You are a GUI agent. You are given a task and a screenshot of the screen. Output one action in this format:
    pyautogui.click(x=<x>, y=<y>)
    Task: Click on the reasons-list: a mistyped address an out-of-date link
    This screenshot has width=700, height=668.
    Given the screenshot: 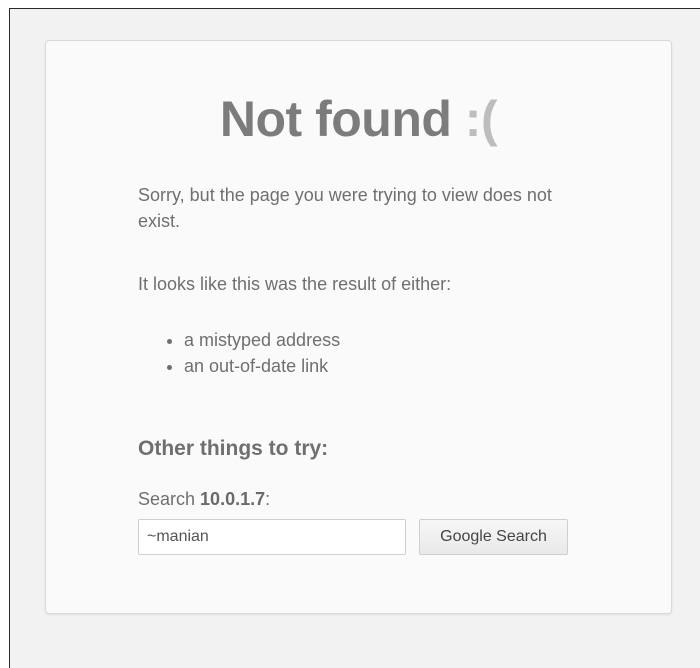 What is the action you would take?
    pyautogui.click(x=249, y=353)
    